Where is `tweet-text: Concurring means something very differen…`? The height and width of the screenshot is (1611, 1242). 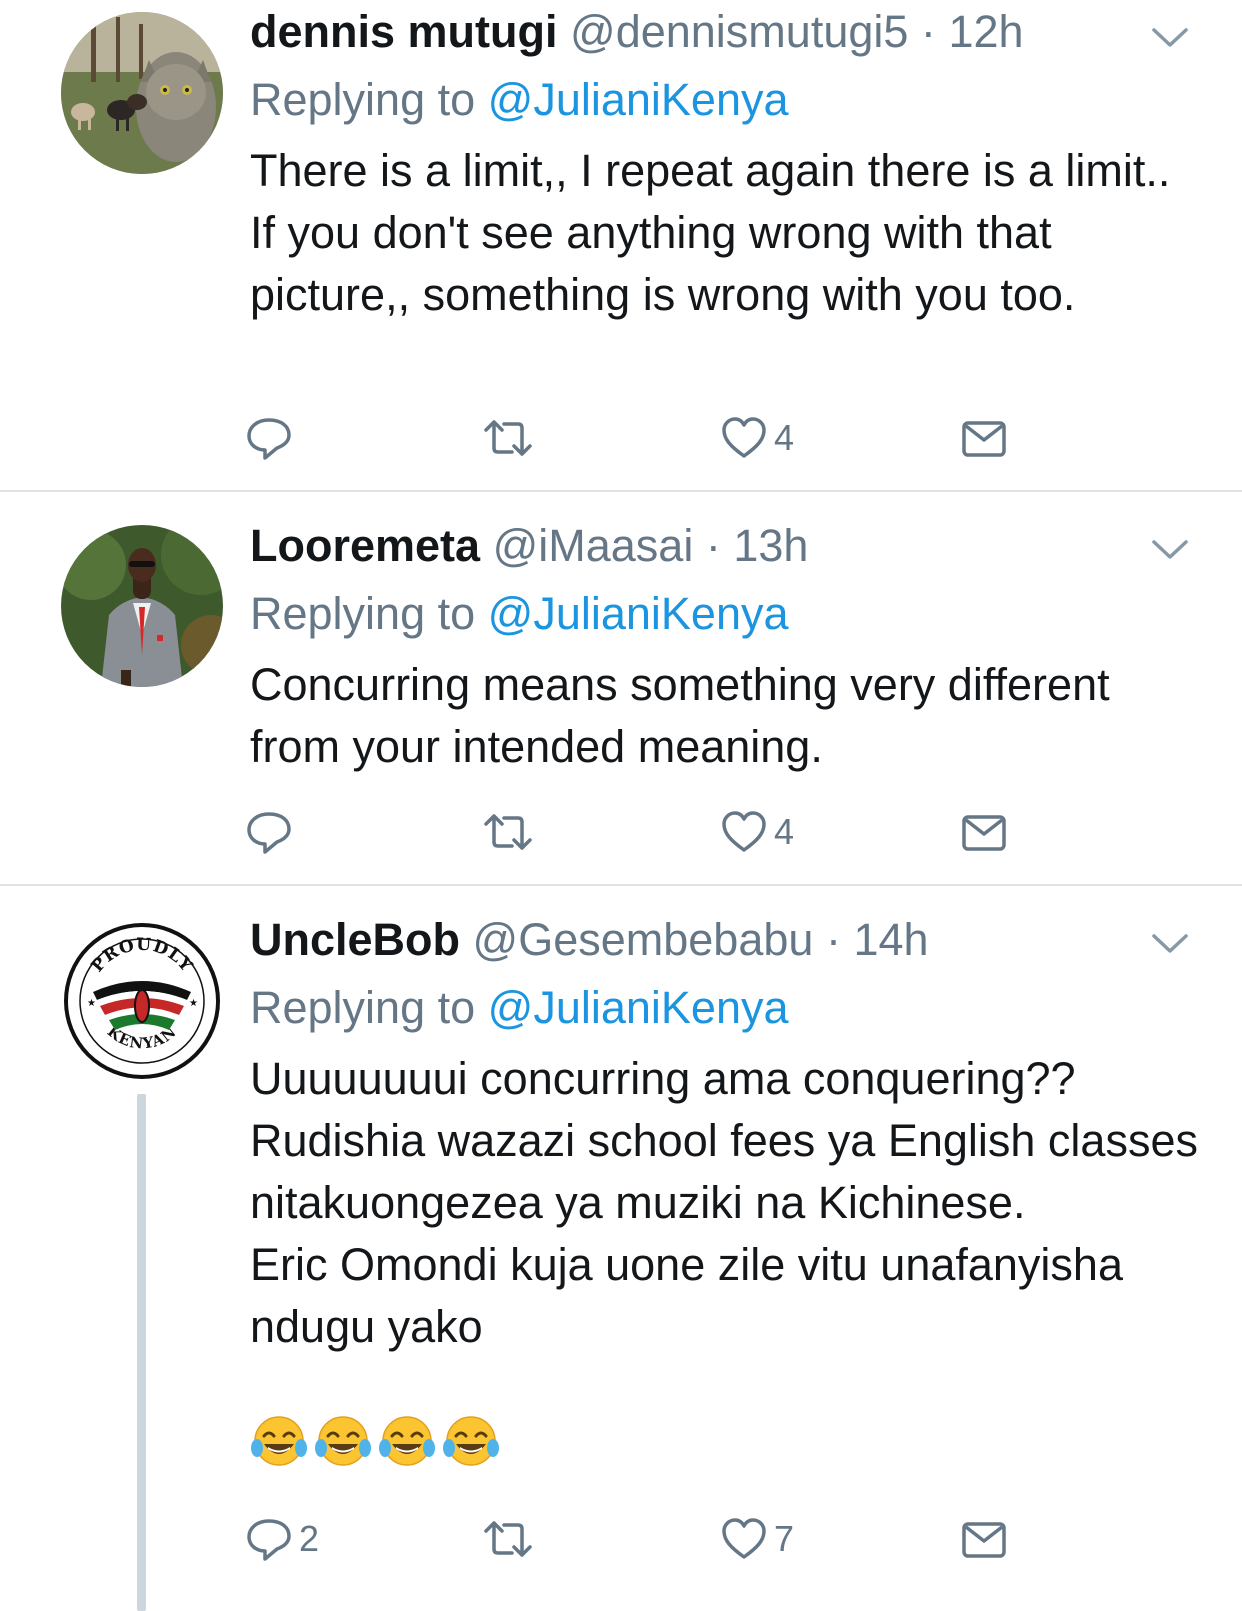 tweet-text: Concurring means something very differen… is located at coordinates (725, 716).